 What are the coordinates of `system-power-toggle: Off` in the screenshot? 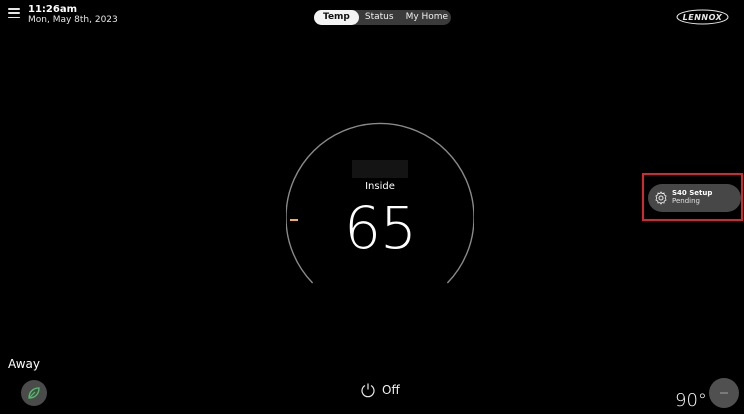 It's located at (380, 390).